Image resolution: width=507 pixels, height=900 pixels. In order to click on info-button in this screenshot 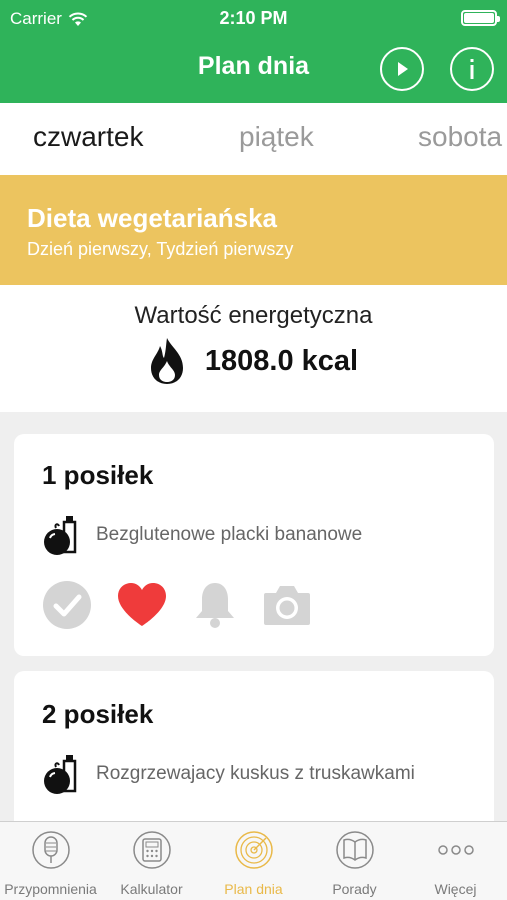, I will do `click(472, 69)`.